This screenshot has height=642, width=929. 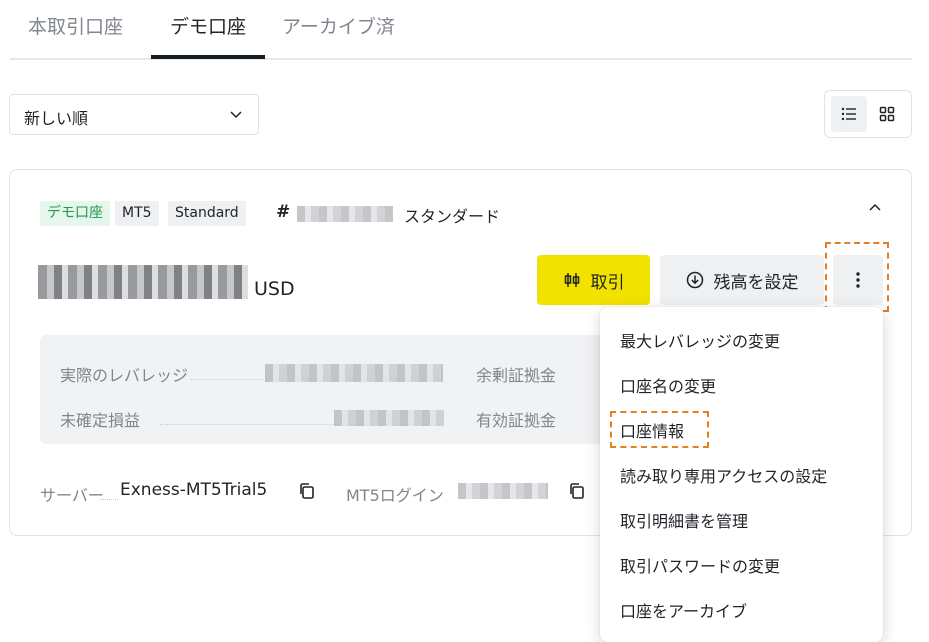 What do you see at coordinates (395, 495) in the screenshot?
I see `mt5-login-label: MT5ログイン` at bounding box center [395, 495].